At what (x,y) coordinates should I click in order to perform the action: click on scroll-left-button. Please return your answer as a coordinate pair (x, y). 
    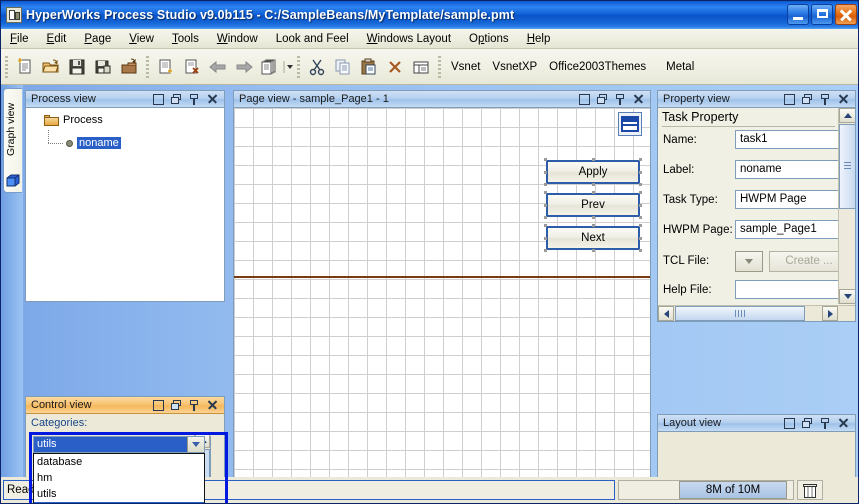
    Looking at the image, I should click on (666, 313).